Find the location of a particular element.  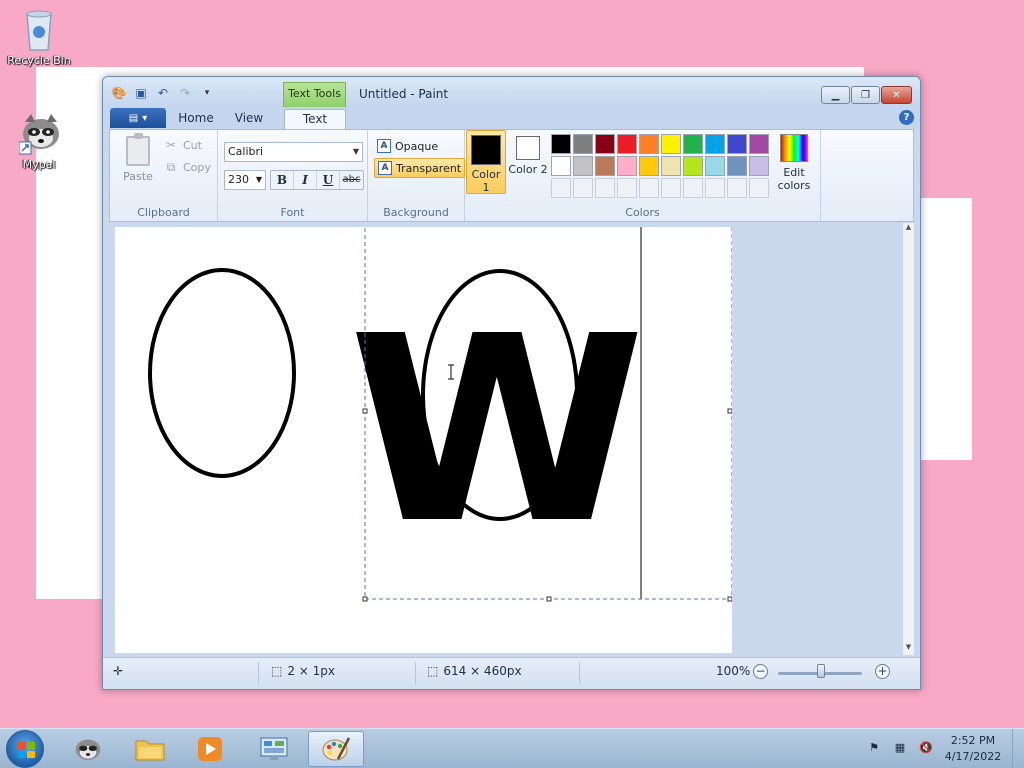

scroll-up-icon: ▲ is located at coordinates (908, 229).